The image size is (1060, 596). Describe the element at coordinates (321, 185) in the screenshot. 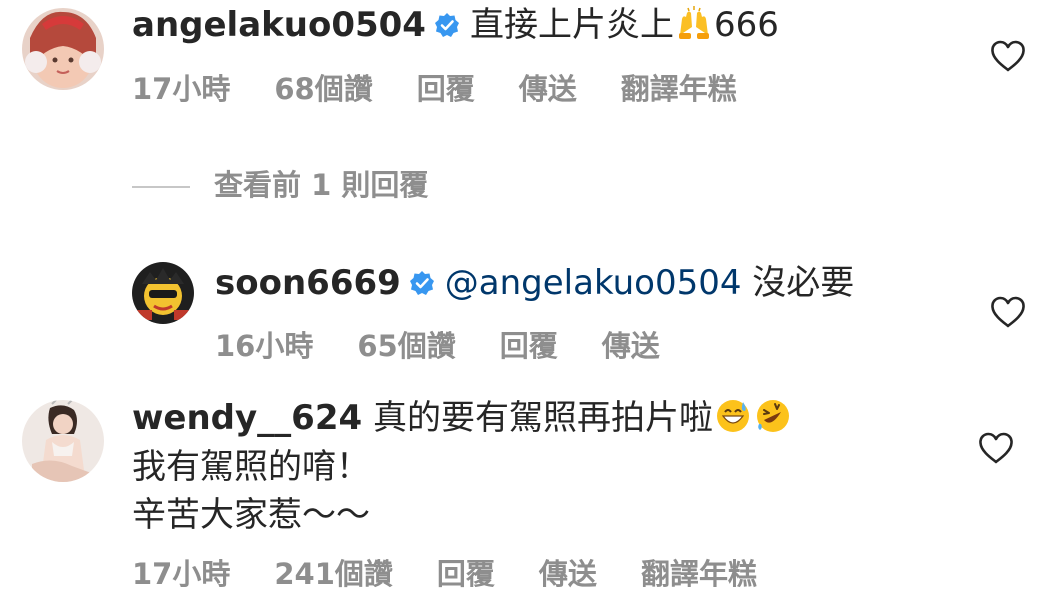

I see `view-replies-label: 查看前 1 則回覆` at that location.